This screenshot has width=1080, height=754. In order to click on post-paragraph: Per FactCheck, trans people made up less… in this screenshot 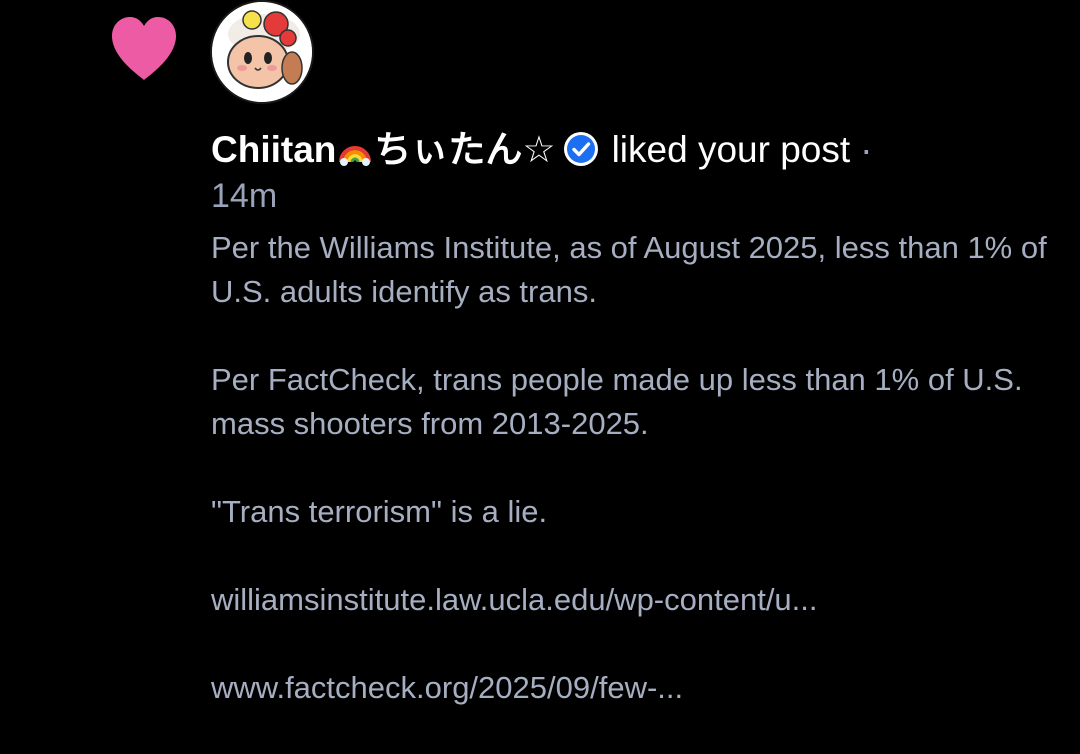, I will do `click(617, 401)`.